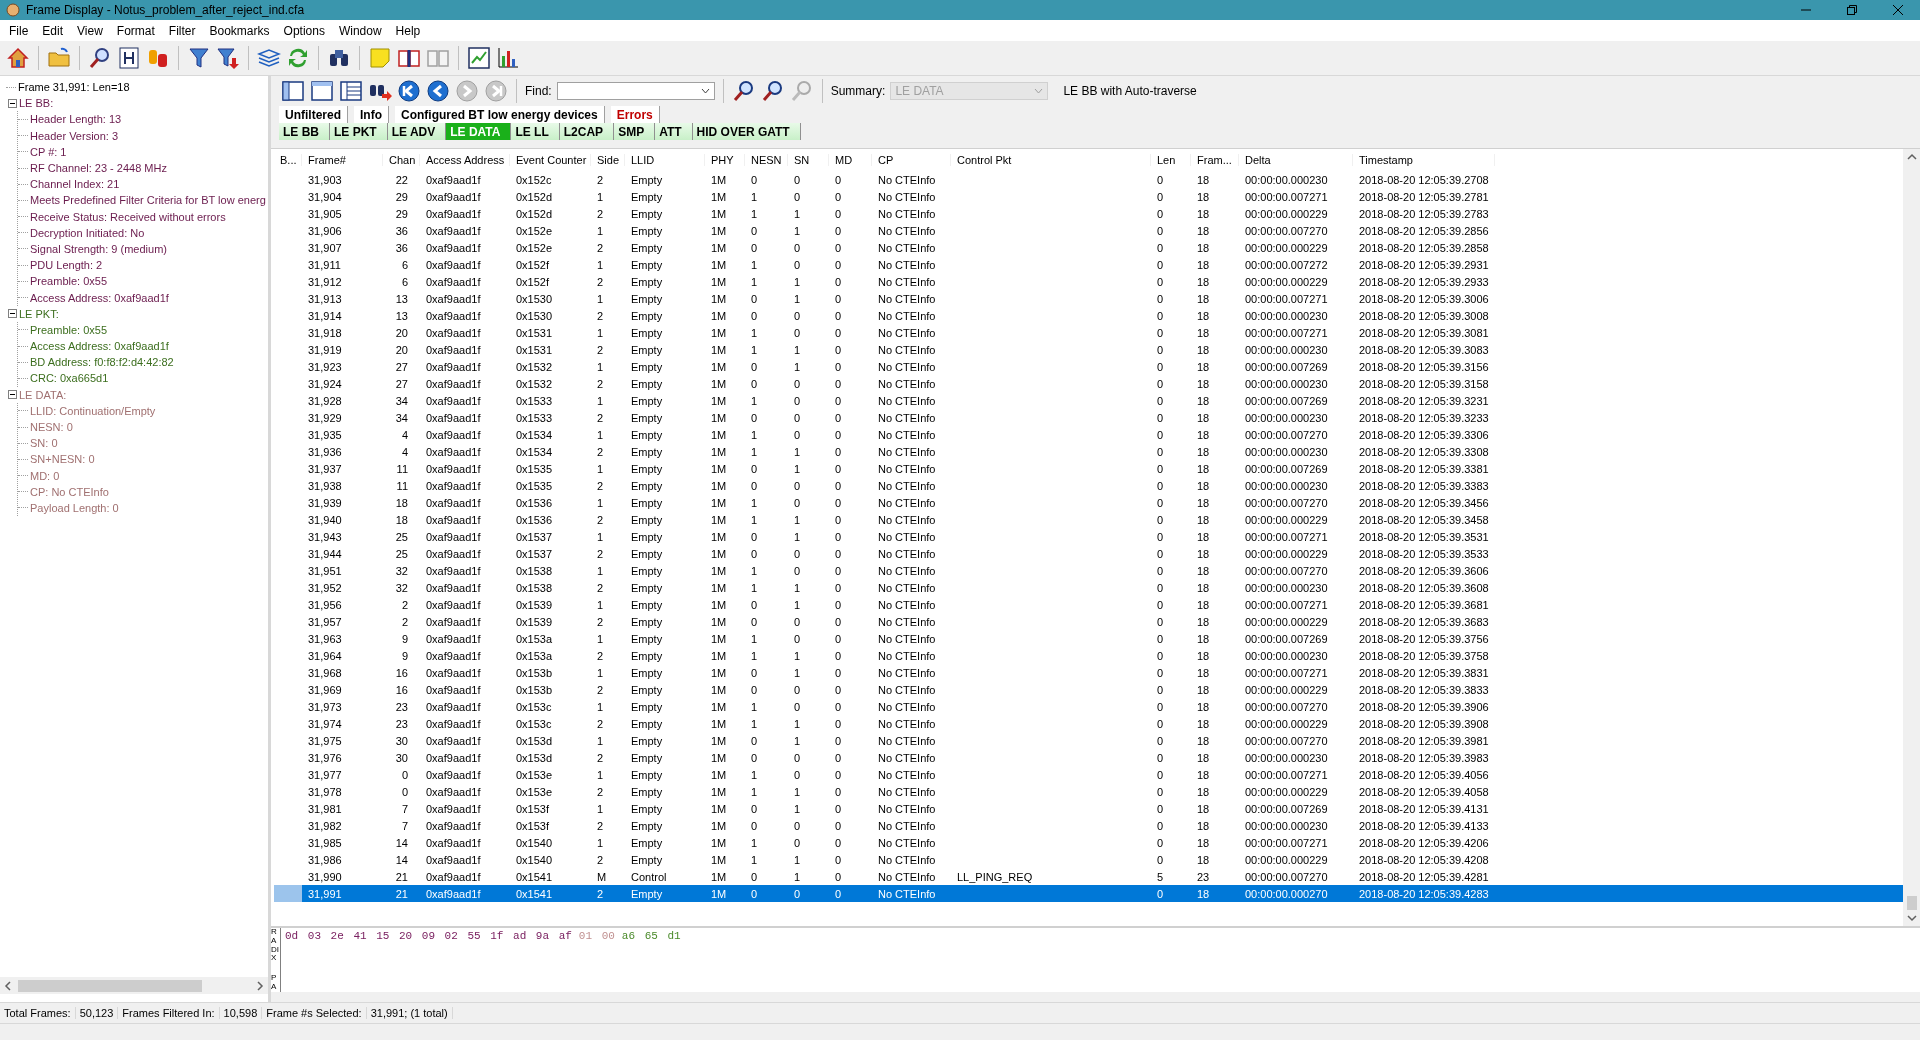 The image size is (1920, 1040). Describe the element at coordinates (45, 475) in the screenshot. I see `tree-item: MD: 0` at that location.